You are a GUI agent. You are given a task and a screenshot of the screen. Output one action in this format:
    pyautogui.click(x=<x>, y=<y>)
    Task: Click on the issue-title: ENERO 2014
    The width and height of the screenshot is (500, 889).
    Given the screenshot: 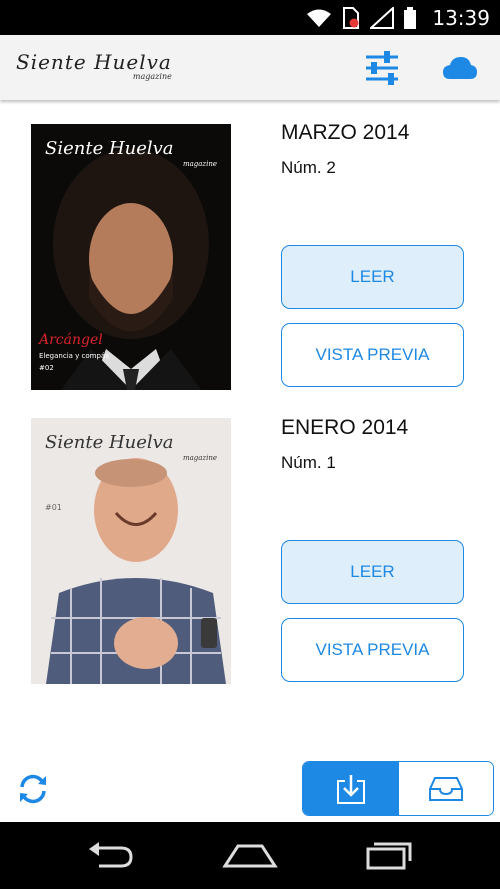 What is the action you would take?
    pyautogui.click(x=345, y=427)
    